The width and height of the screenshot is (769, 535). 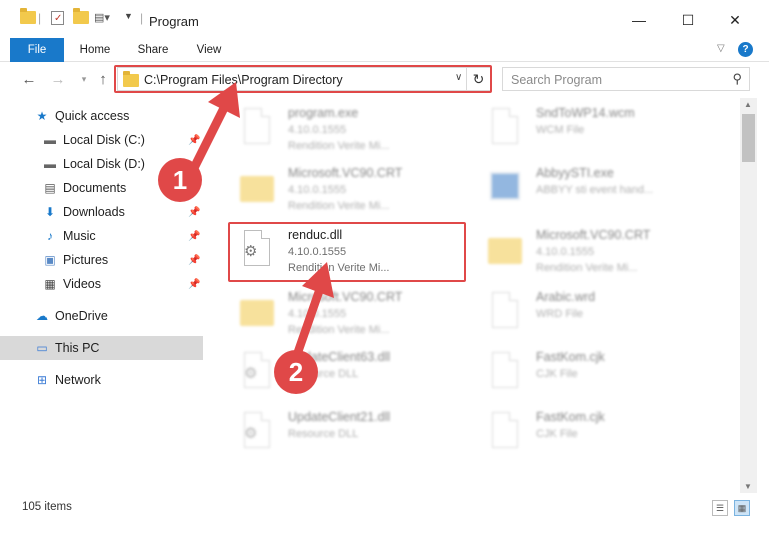 What do you see at coordinates (103, 79) in the screenshot?
I see `up-button: ↑` at bounding box center [103, 79].